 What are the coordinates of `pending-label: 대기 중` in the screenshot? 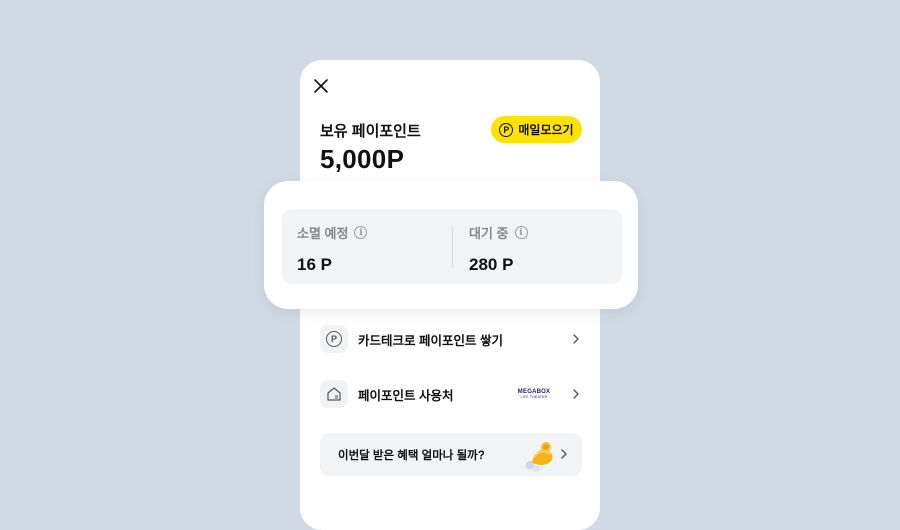 It's located at (489, 233).